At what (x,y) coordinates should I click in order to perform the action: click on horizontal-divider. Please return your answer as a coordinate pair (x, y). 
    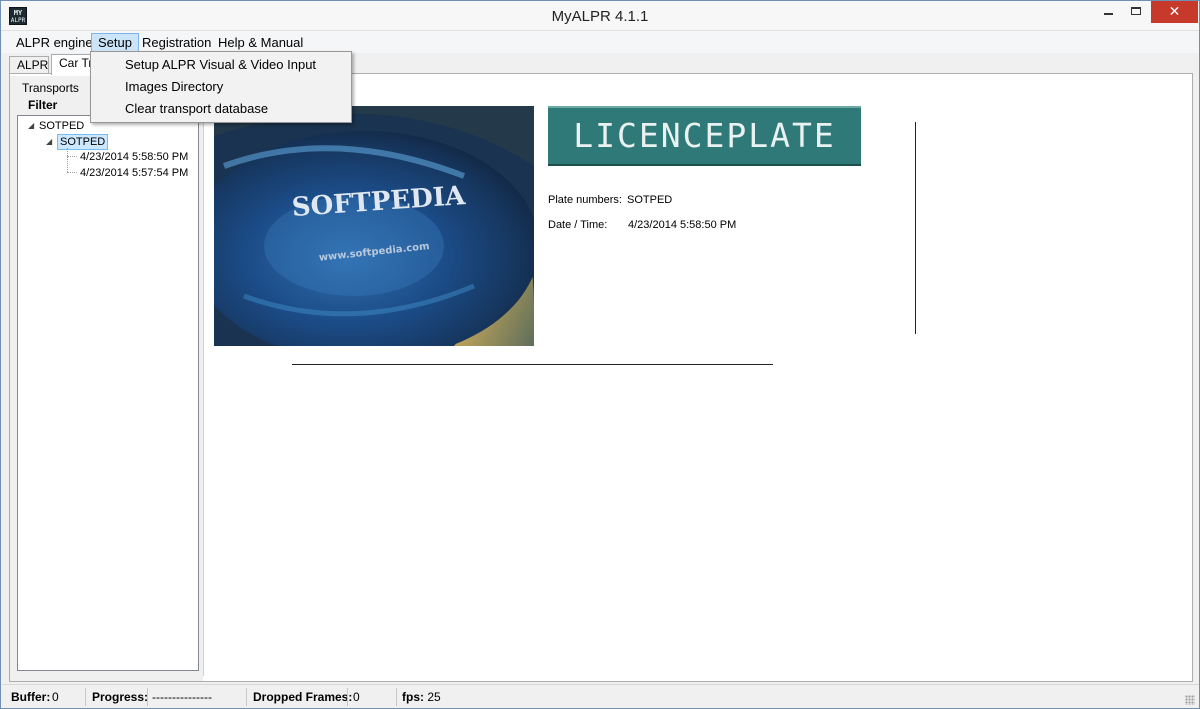
    Looking at the image, I should click on (532, 364).